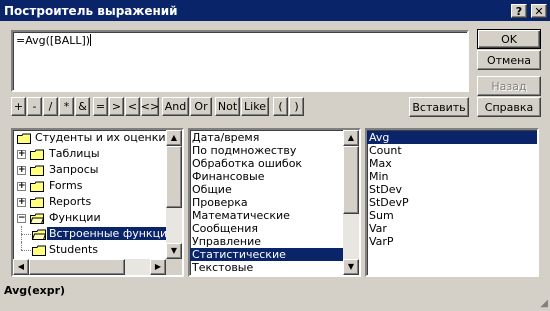  Describe the element at coordinates (132, 106) in the screenshot. I see `operator-less-button: <` at that location.